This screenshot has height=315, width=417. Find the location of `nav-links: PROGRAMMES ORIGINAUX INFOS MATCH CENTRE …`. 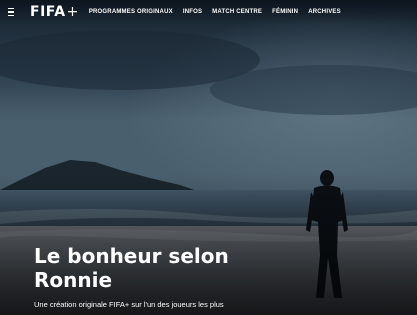

nav-links: PROGRAMMES ORIGINAUX INFOS MATCH CENTRE … is located at coordinates (215, 12).